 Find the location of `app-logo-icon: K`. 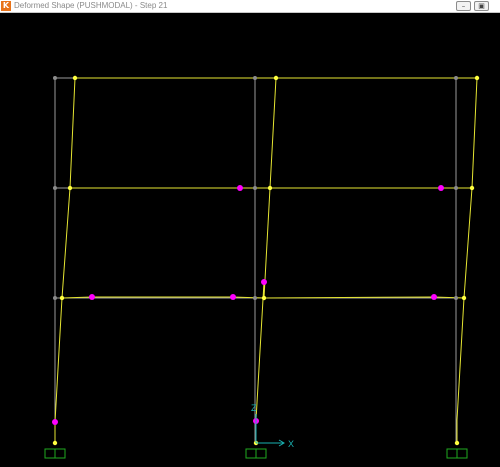

app-logo-icon: K is located at coordinates (6, 6).